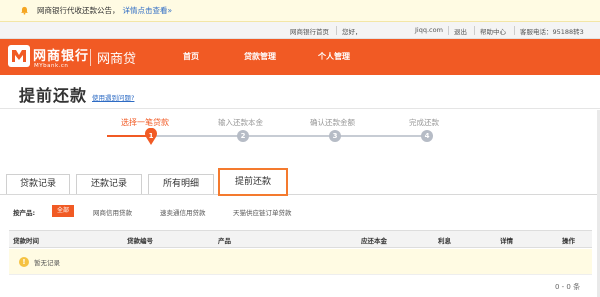 This screenshot has width=600, height=297. What do you see at coordinates (224, 241) in the screenshot?
I see `col-product: 产品` at bounding box center [224, 241].